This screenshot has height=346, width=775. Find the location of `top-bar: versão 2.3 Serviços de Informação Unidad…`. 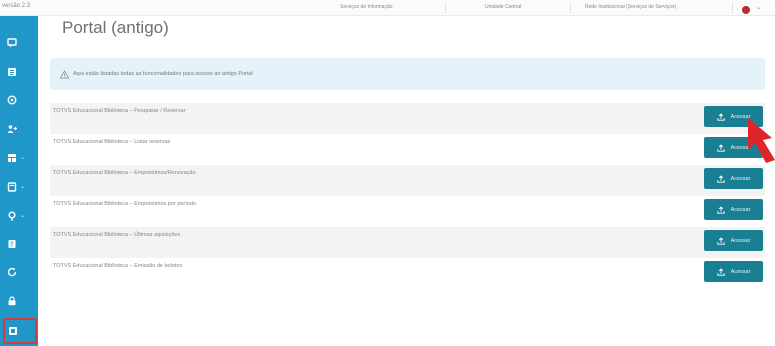

top-bar: versão 2.3 Serviços de Informação Unidad… is located at coordinates (387, 8).